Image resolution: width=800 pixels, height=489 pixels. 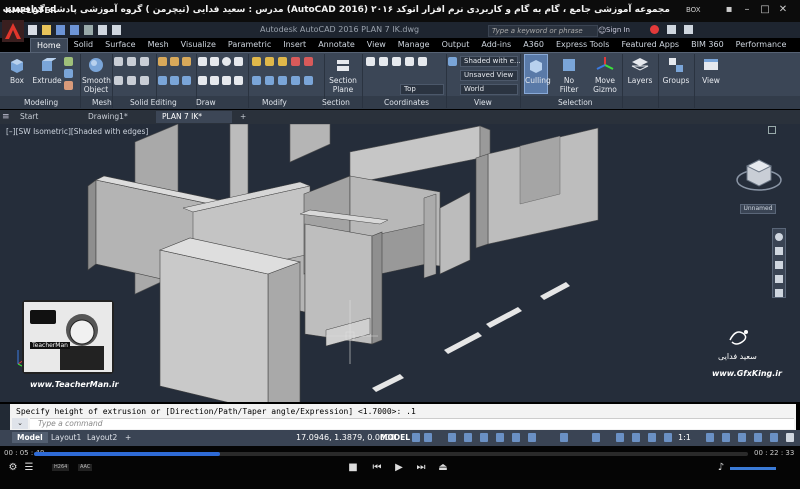 What do you see at coordinates (684, 437) in the screenshot?
I see `annotation-scale: 1:1` at bounding box center [684, 437].